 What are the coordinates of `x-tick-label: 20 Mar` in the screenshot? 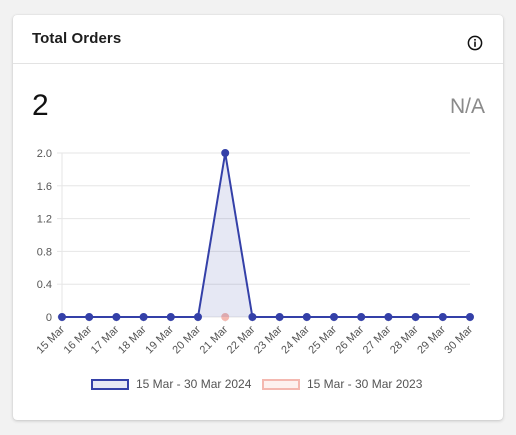 It's located at (186, 339).